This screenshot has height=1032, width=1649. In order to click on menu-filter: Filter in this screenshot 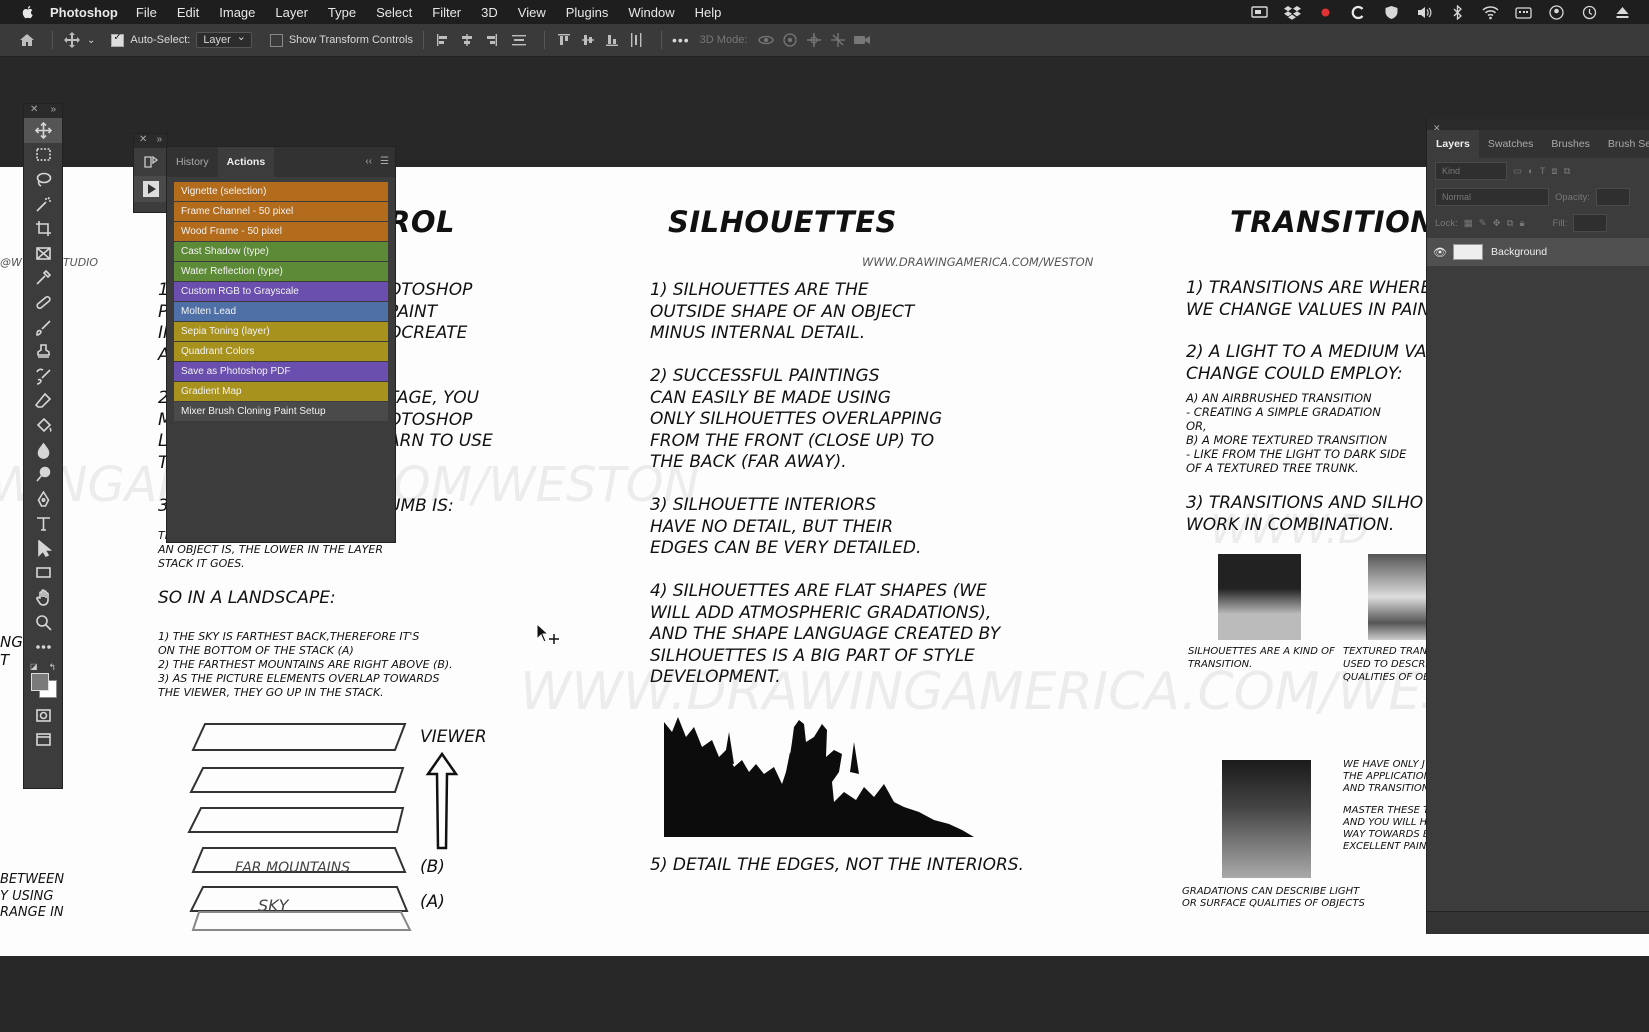, I will do `click(446, 12)`.